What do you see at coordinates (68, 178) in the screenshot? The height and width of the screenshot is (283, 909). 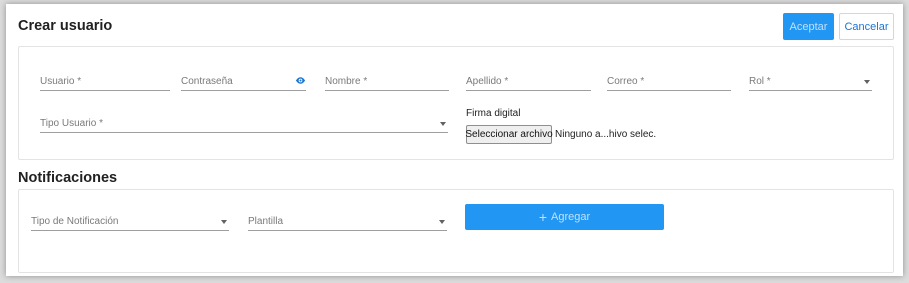 I see `notifications-title: Notificaciones` at bounding box center [68, 178].